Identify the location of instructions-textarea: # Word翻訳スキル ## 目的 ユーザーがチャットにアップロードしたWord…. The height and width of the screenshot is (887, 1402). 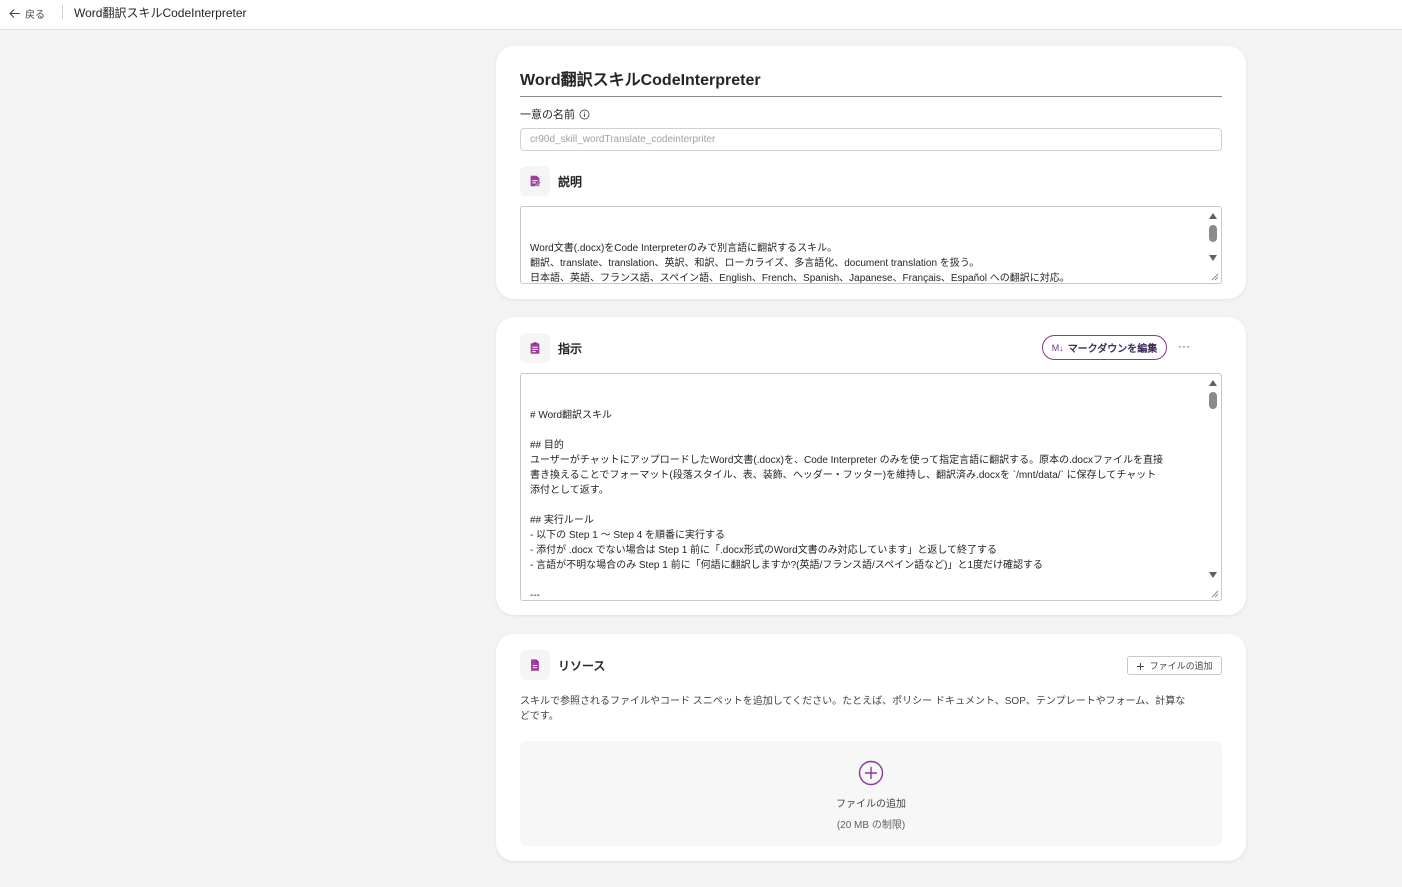
(871, 487).